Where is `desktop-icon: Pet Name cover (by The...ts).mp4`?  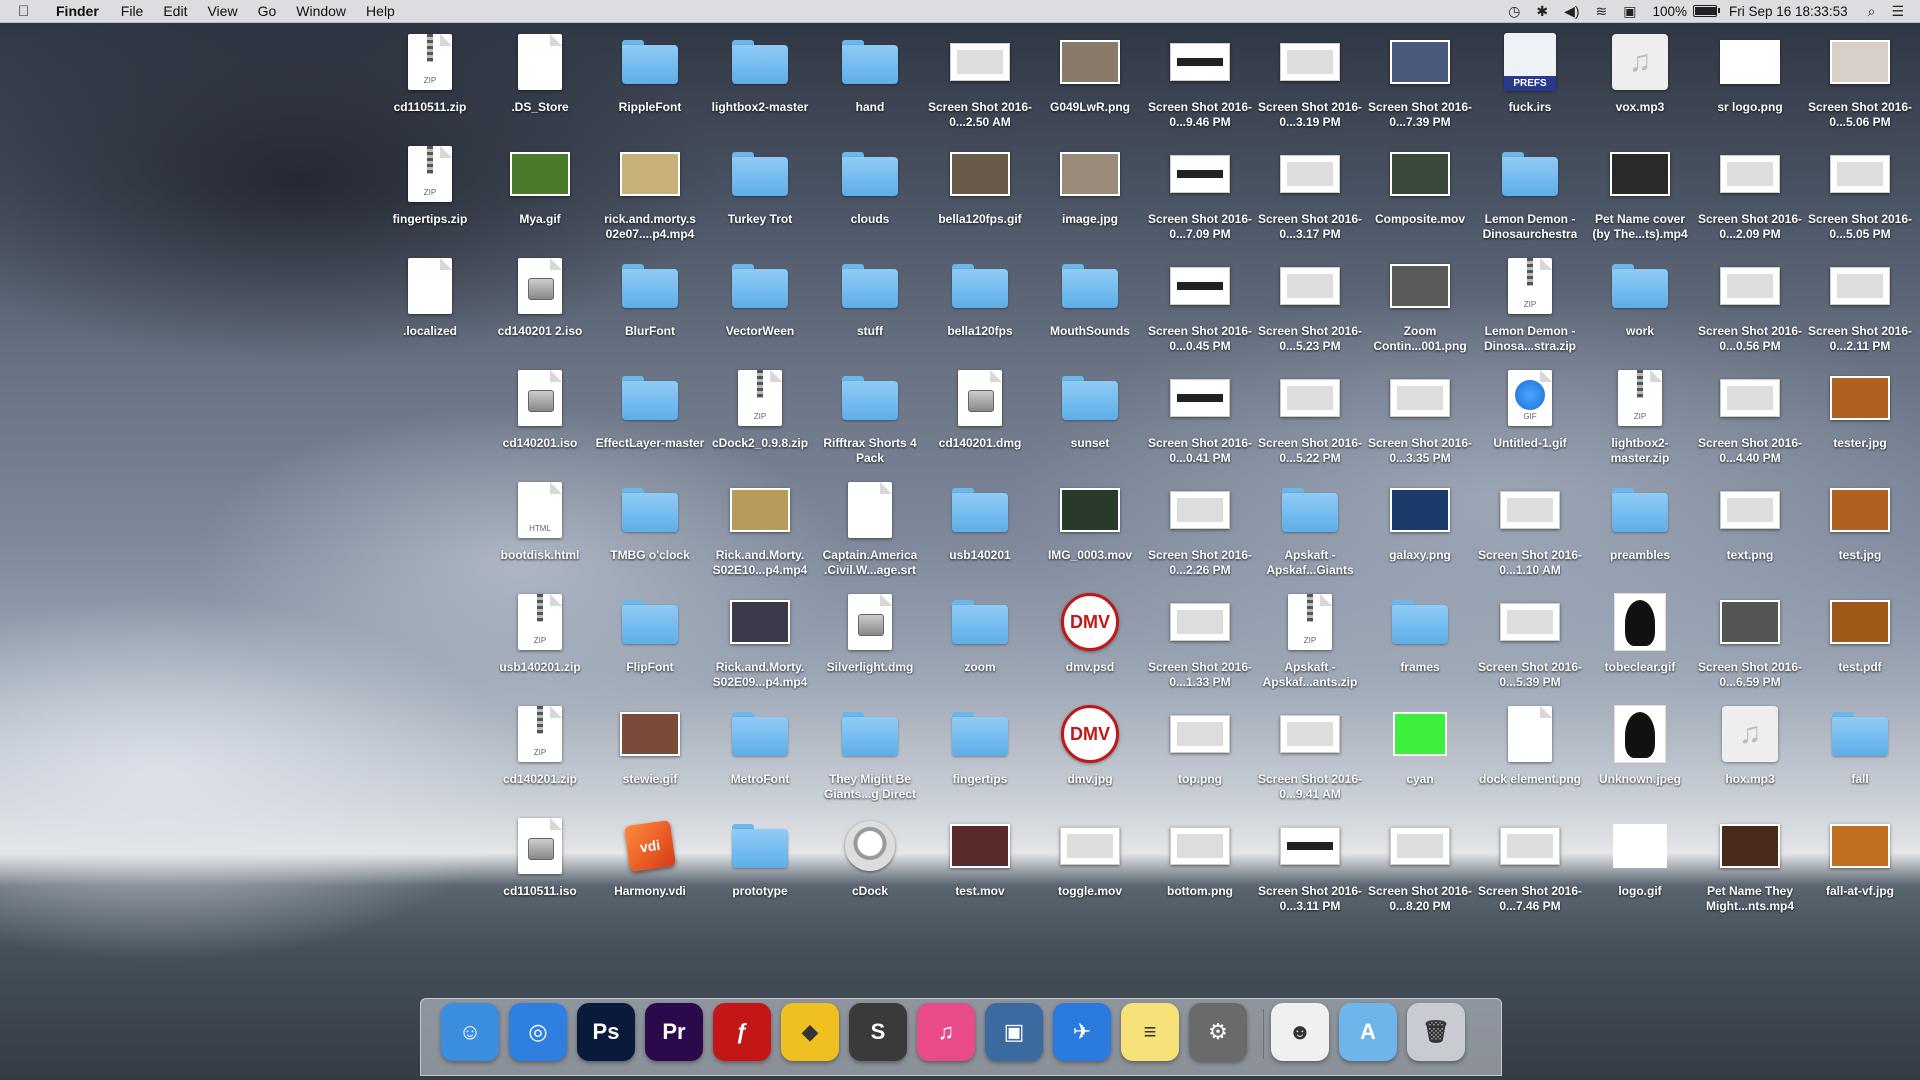 desktop-icon: Pet Name cover (by The...ts).mp4 is located at coordinates (1640, 190).